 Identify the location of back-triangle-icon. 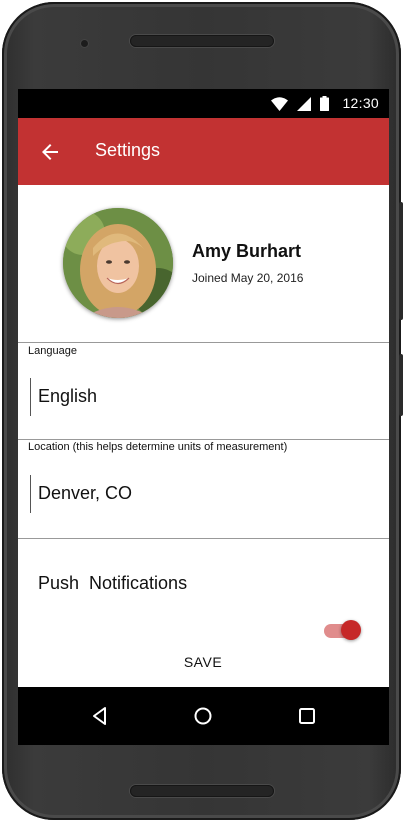
(99, 716).